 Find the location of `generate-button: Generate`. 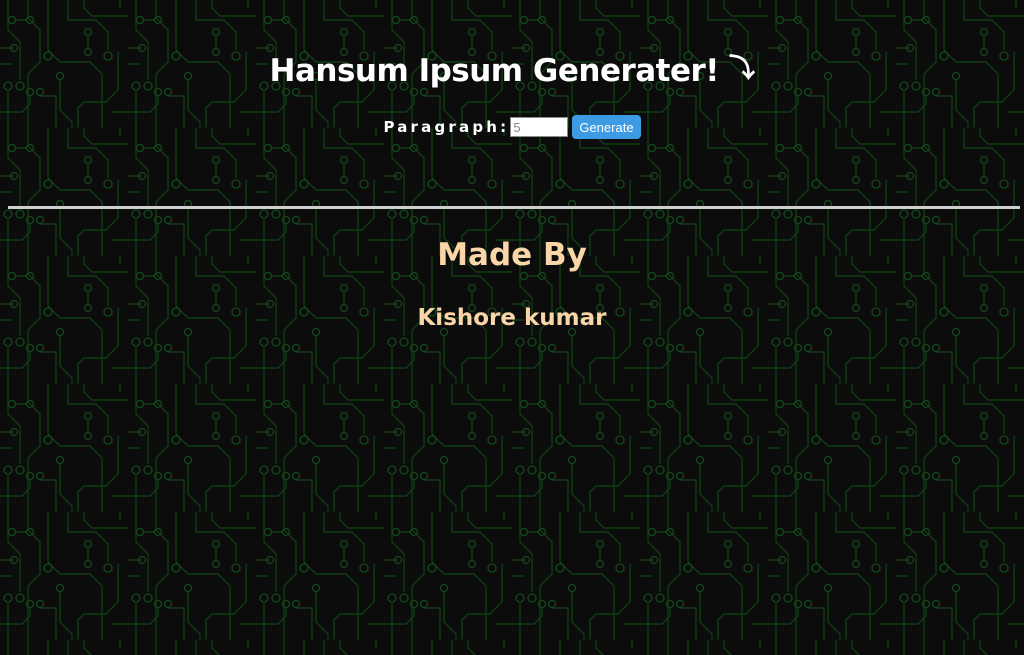

generate-button: Generate is located at coordinates (606, 127).